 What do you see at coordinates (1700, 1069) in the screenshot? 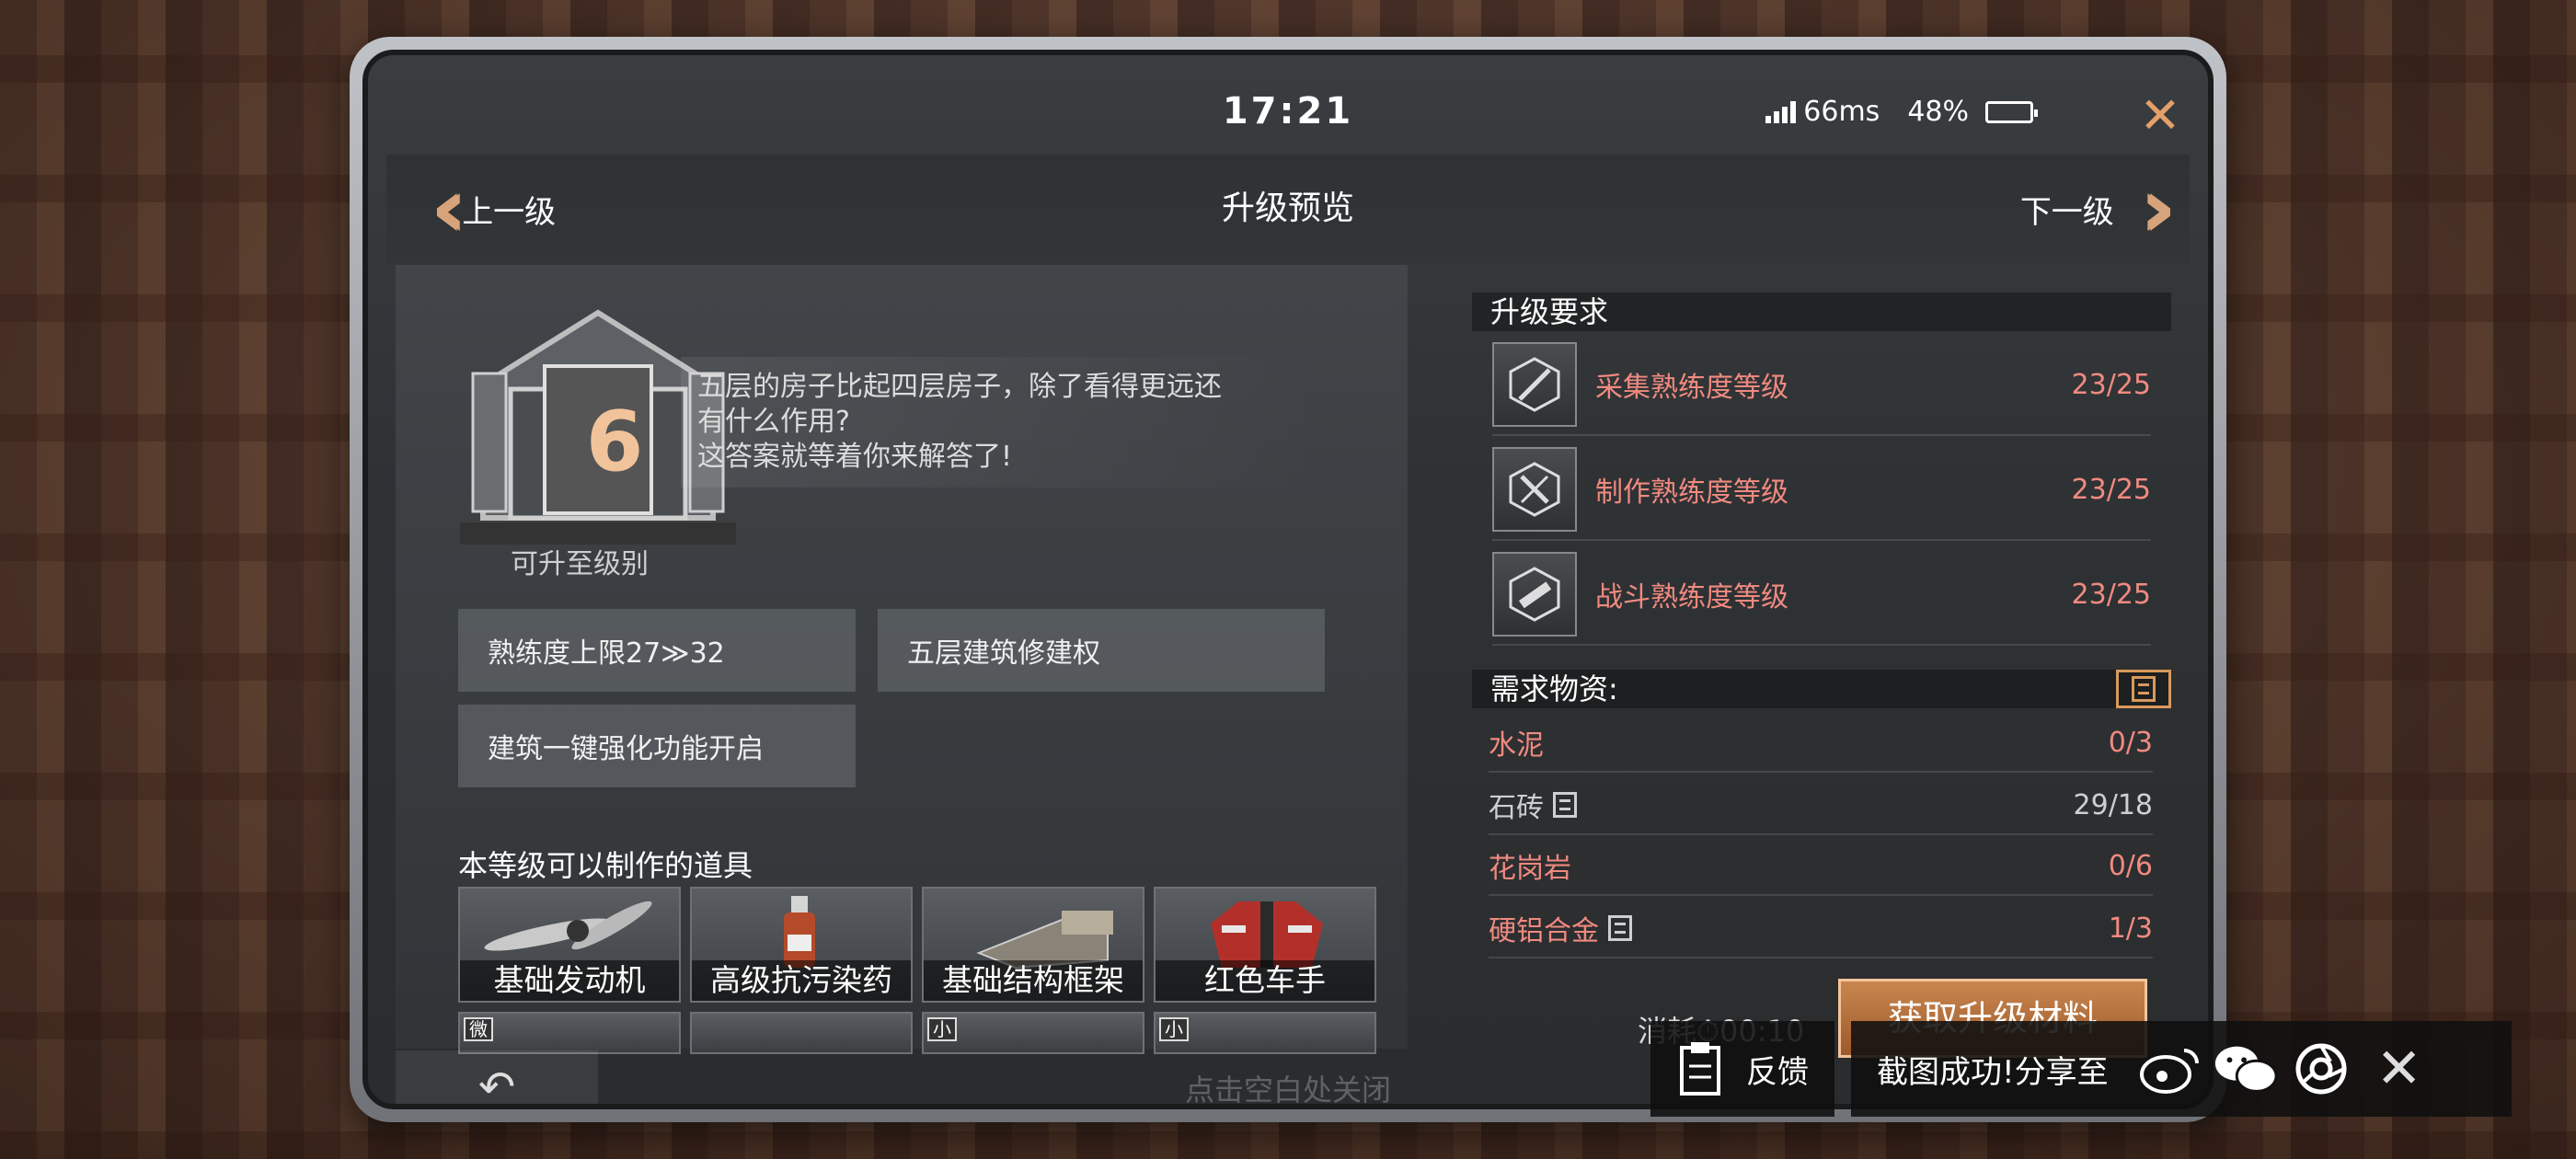
I see `clipboard-icon` at bounding box center [1700, 1069].